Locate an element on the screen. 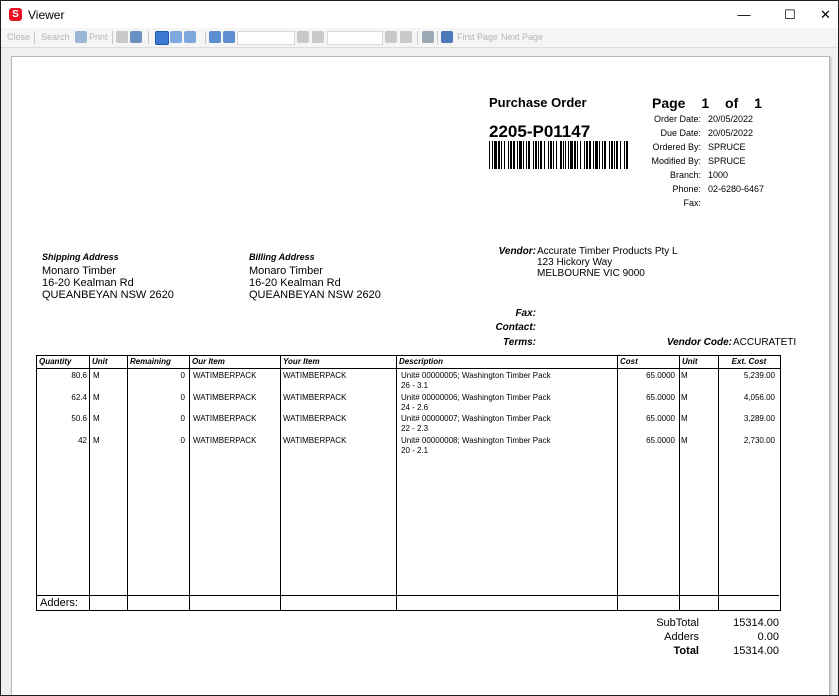  zoom-in-icon is located at coordinates (229, 37).